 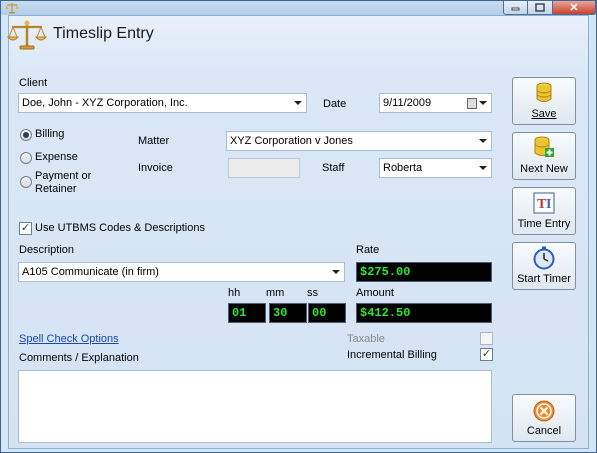 What do you see at coordinates (312, 293) in the screenshot?
I see `seconds-label: ss` at bounding box center [312, 293].